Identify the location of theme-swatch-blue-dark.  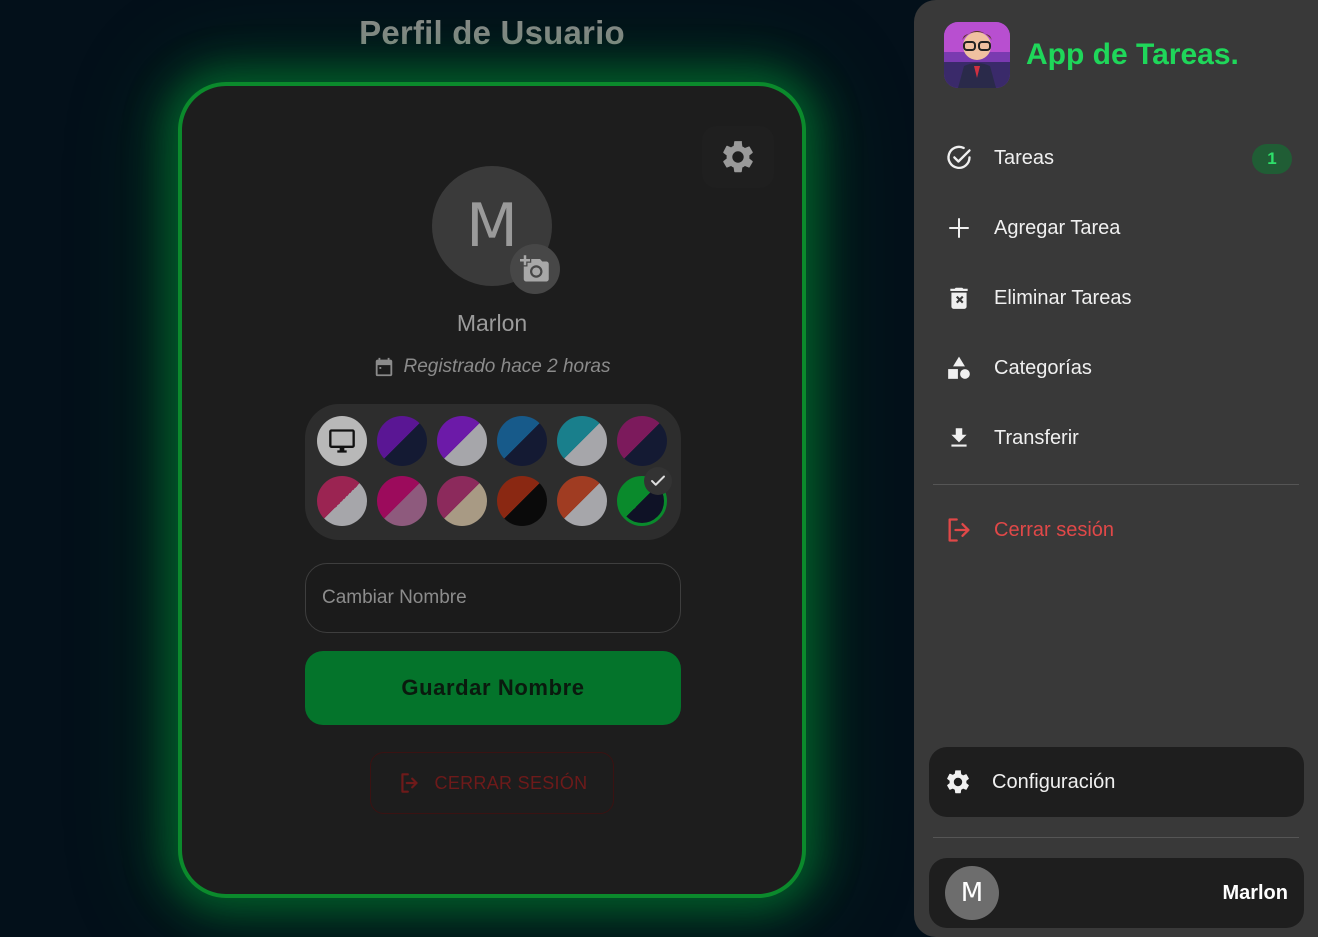
(522, 441).